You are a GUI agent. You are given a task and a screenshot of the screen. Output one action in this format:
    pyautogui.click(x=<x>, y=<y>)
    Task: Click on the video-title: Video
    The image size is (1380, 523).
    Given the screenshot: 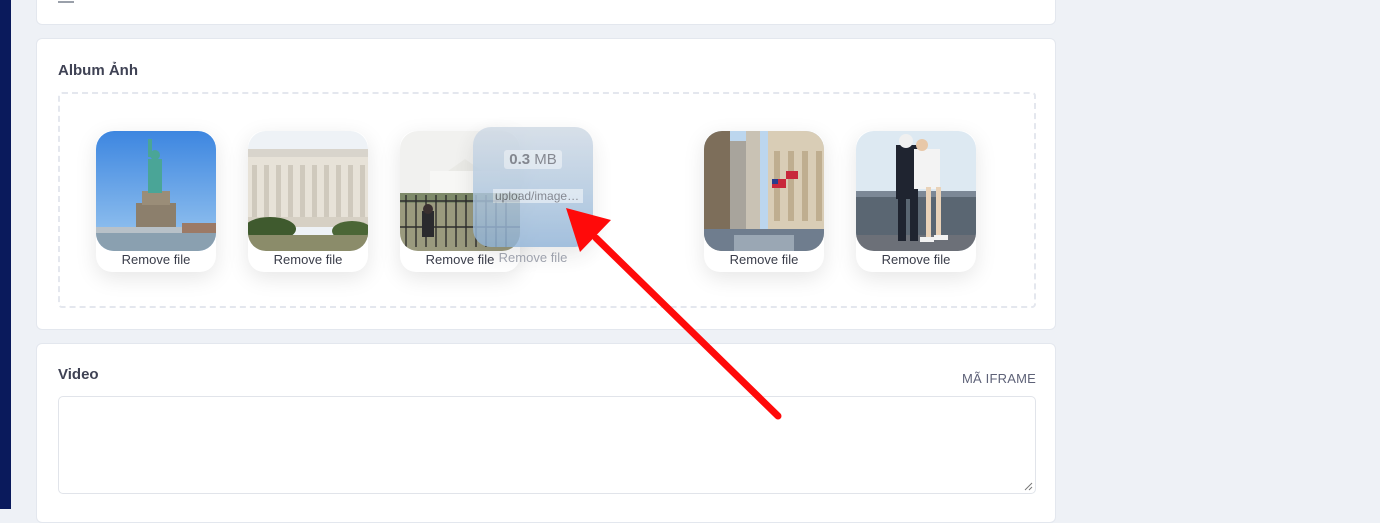 What is the action you would take?
    pyautogui.click(x=78, y=374)
    